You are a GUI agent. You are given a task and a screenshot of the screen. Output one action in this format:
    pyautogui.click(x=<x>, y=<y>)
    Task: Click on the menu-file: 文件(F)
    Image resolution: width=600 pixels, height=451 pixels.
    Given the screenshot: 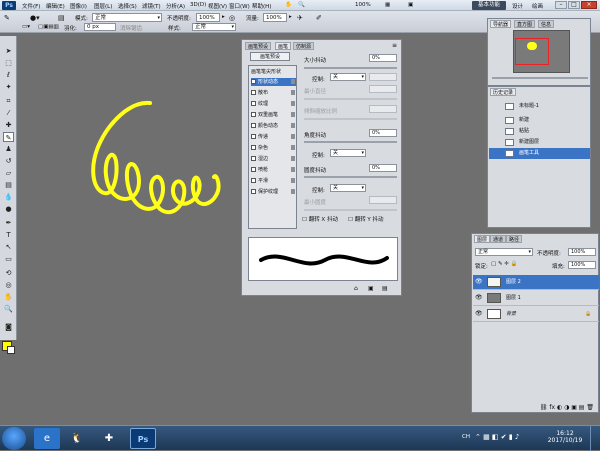 What is the action you would take?
    pyautogui.click(x=31, y=6)
    